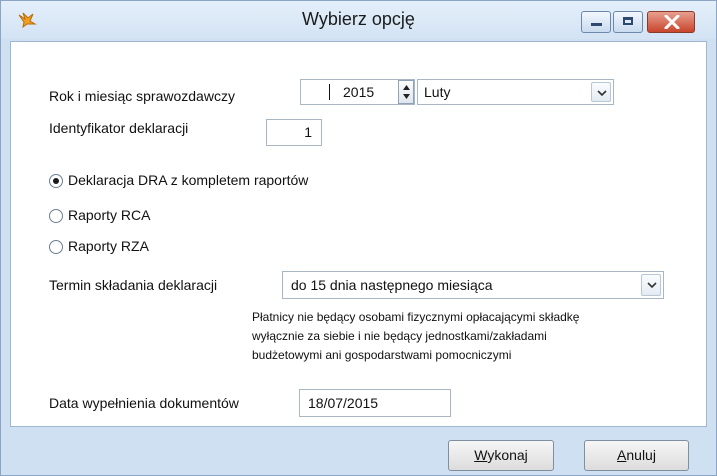 The width and height of the screenshot is (717, 476). Describe the element at coordinates (56, 216) in the screenshot. I see `radio-rca` at that location.